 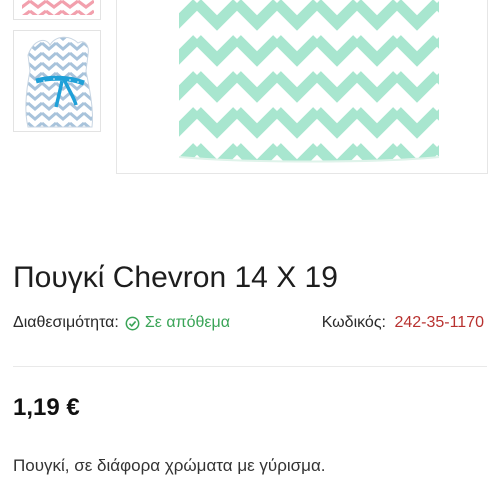 What do you see at coordinates (132, 323) in the screenshot?
I see `check-circle-icon` at bounding box center [132, 323].